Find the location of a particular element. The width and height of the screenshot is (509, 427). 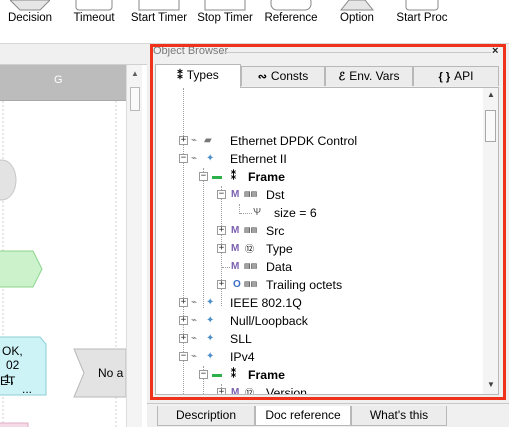

tree-item-type: + M ⑫ Type is located at coordinates (319, 249).